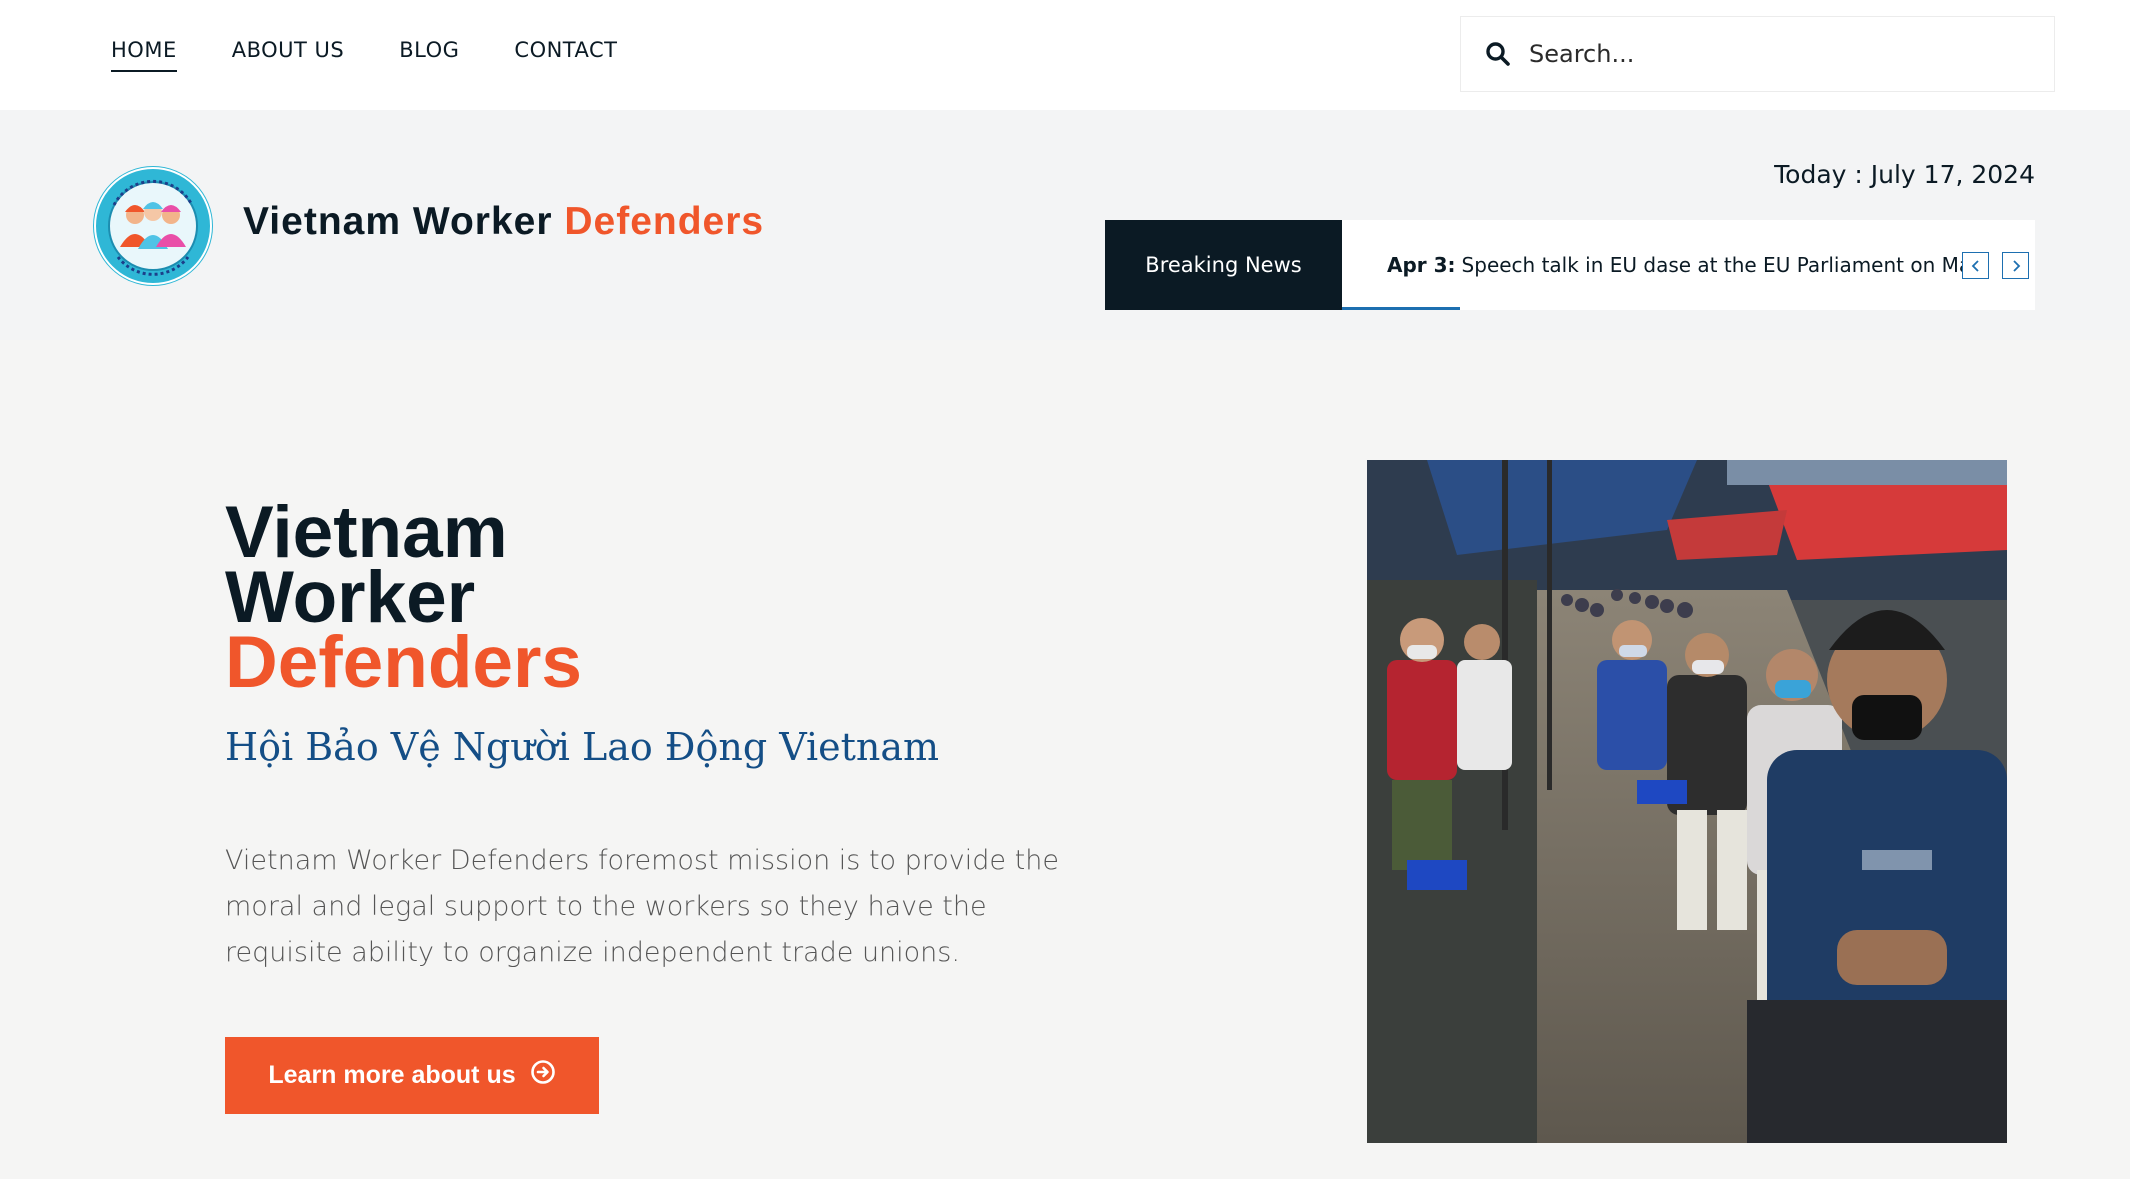 This screenshot has width=2130, height=1179. I want to click on hero-title-line2: Worker, so click(350, 597).